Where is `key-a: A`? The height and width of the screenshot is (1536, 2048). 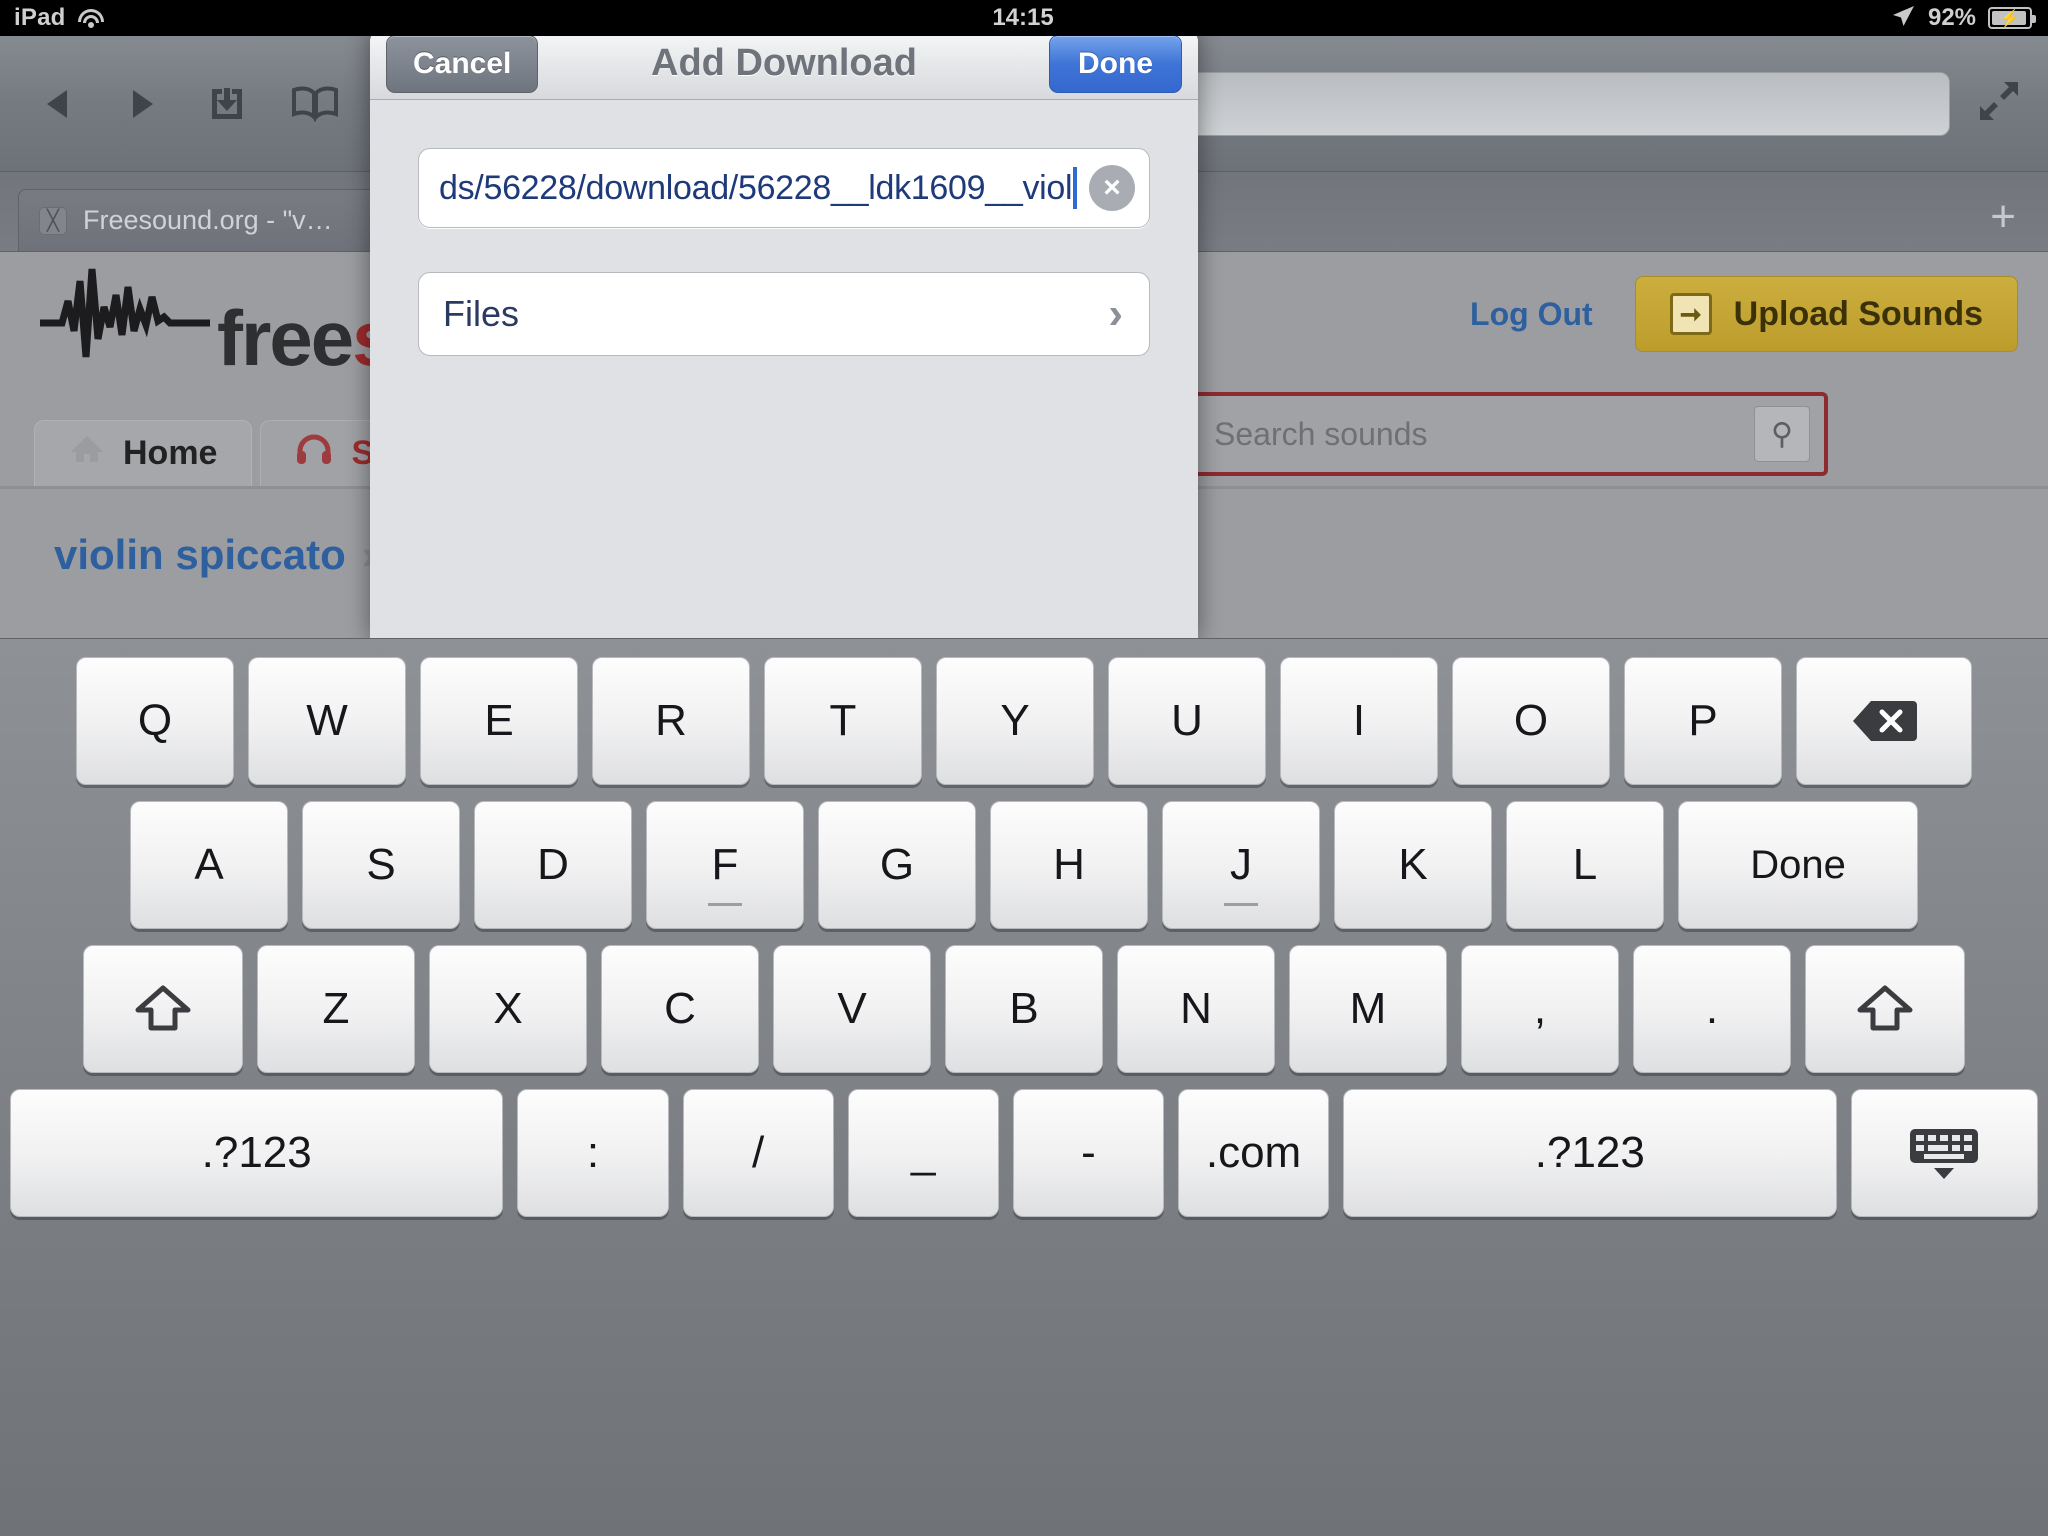 key-a: A is located at coordinates (209, 865).